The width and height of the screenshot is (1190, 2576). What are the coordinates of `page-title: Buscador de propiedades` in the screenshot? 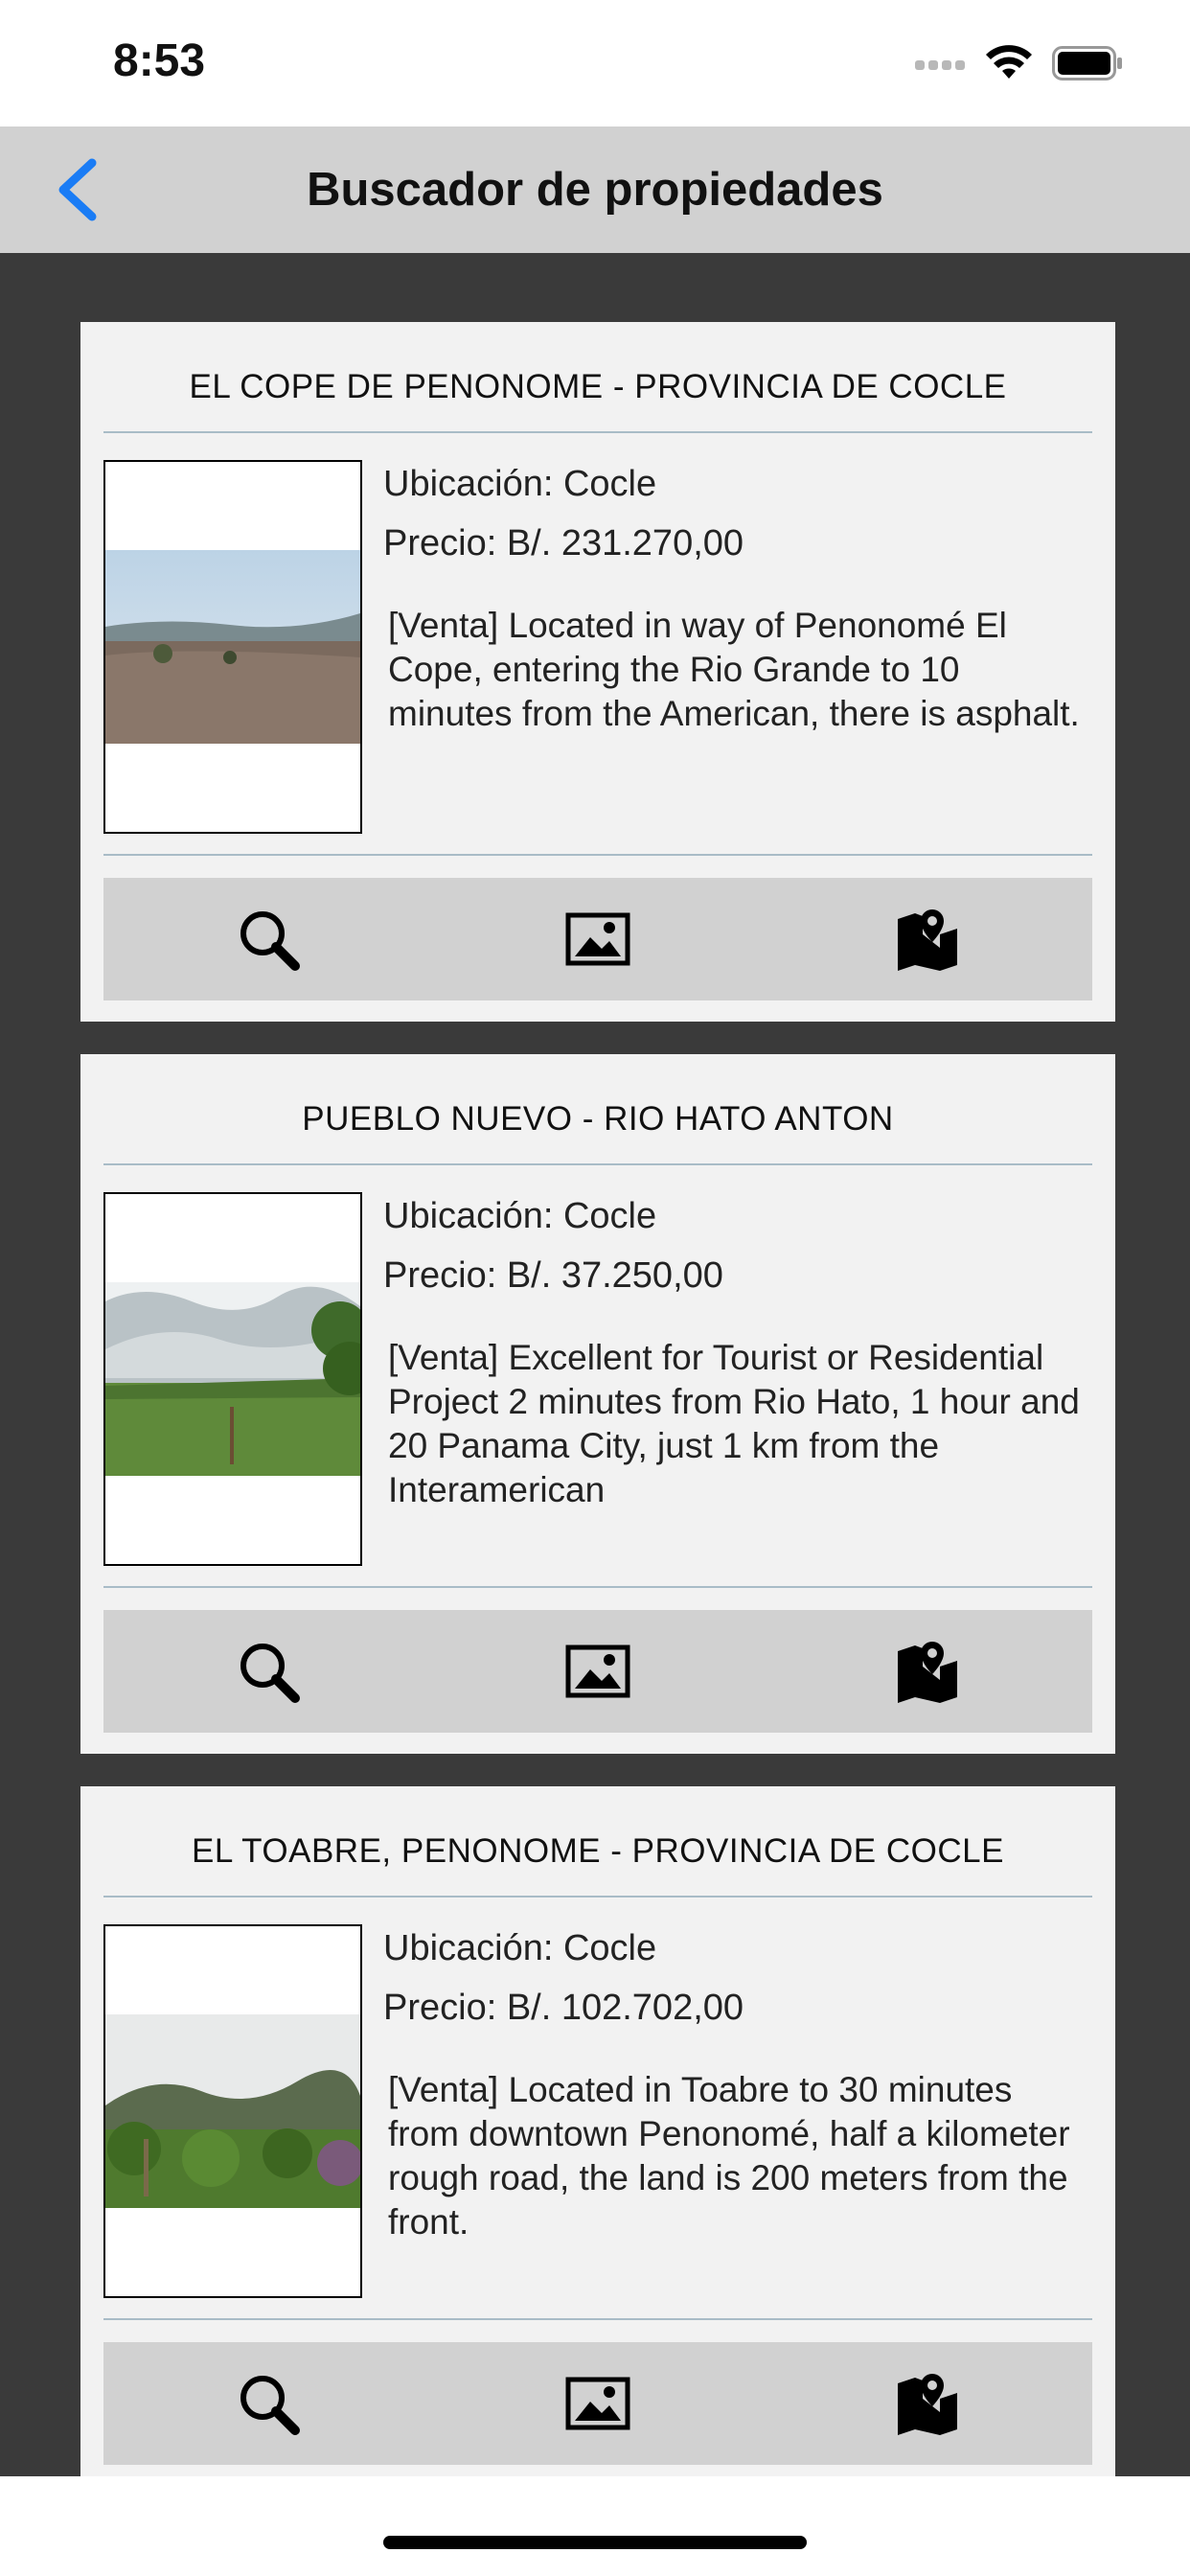 It's located at (595, 190).